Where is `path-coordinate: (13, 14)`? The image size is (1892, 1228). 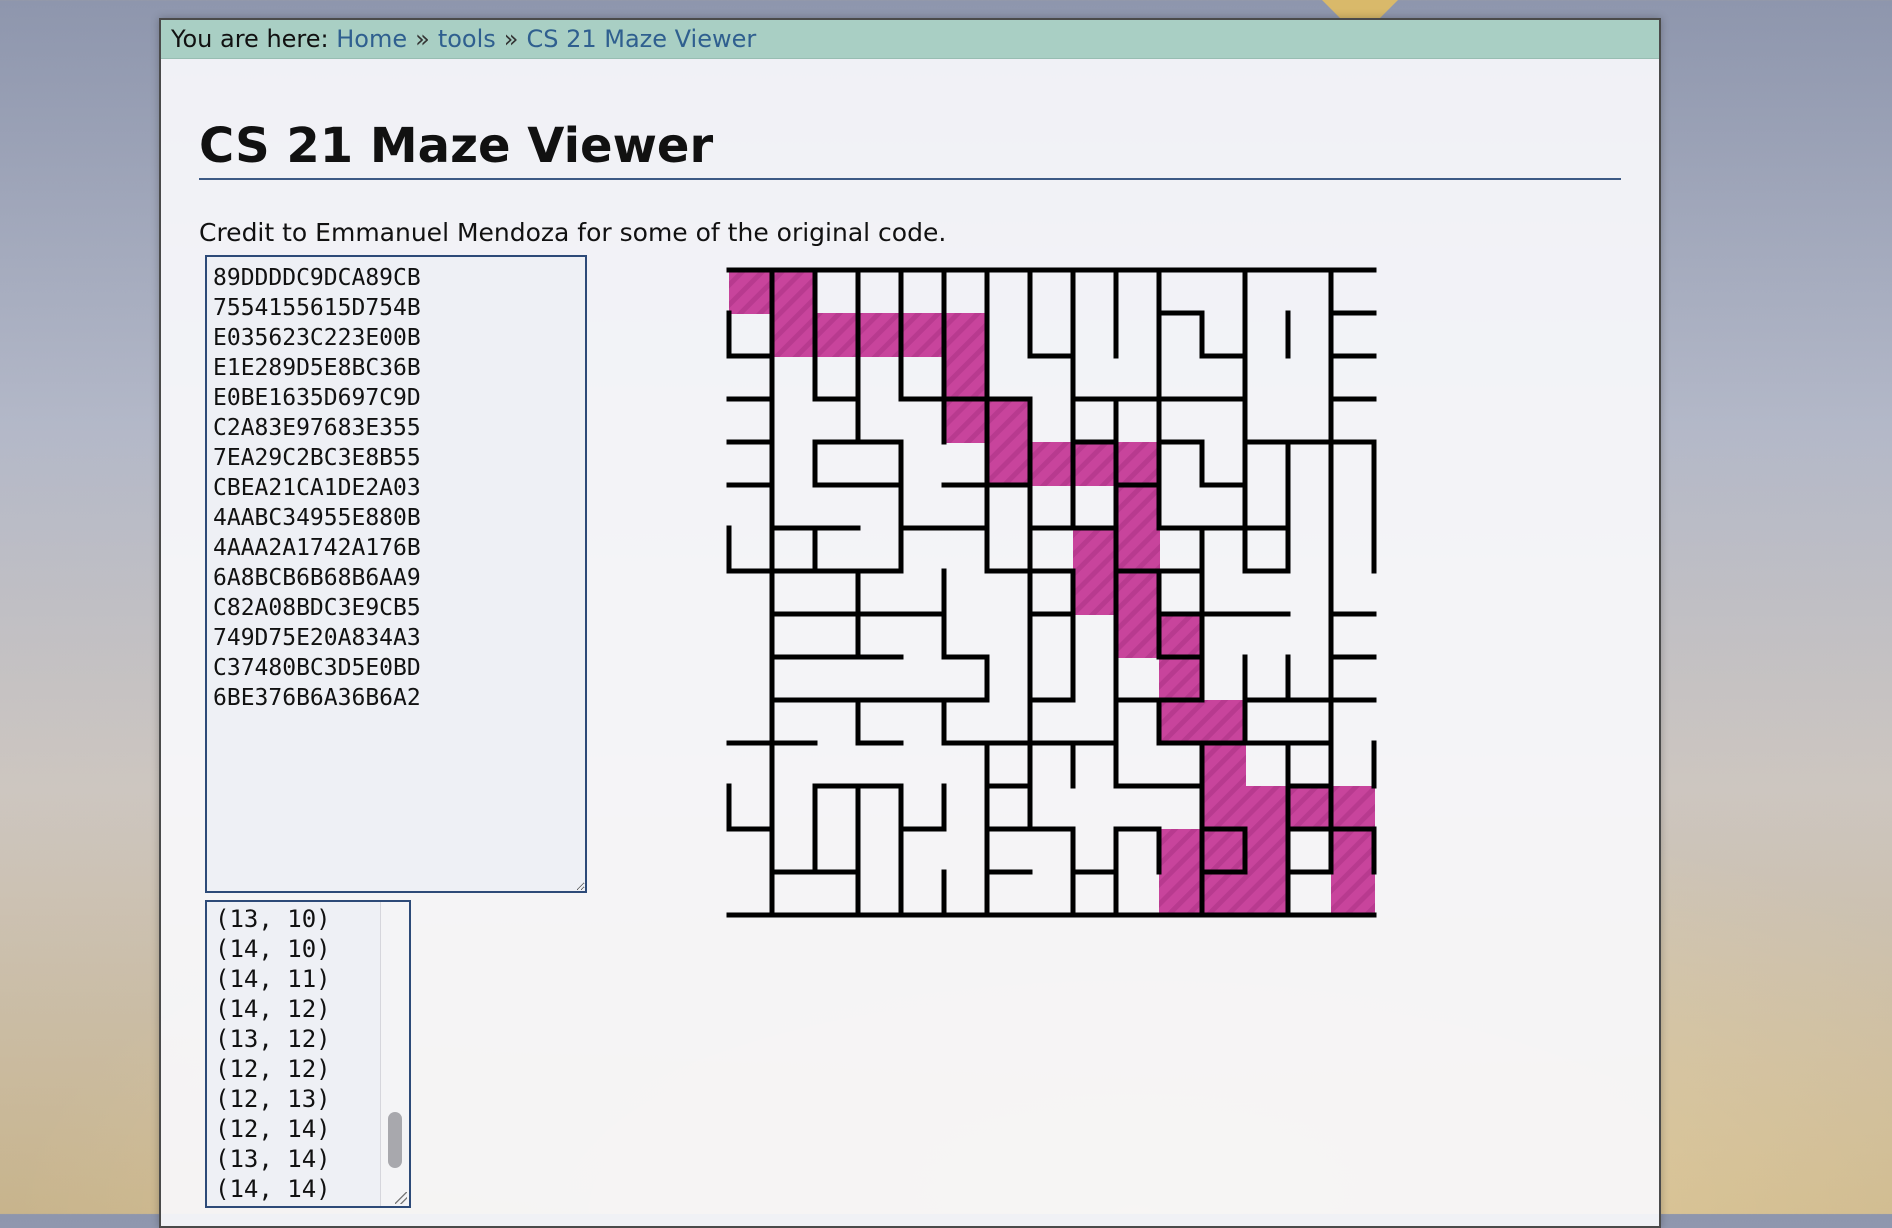 path-coordinate: (13, 14) is located at coordinates (273, 1159).